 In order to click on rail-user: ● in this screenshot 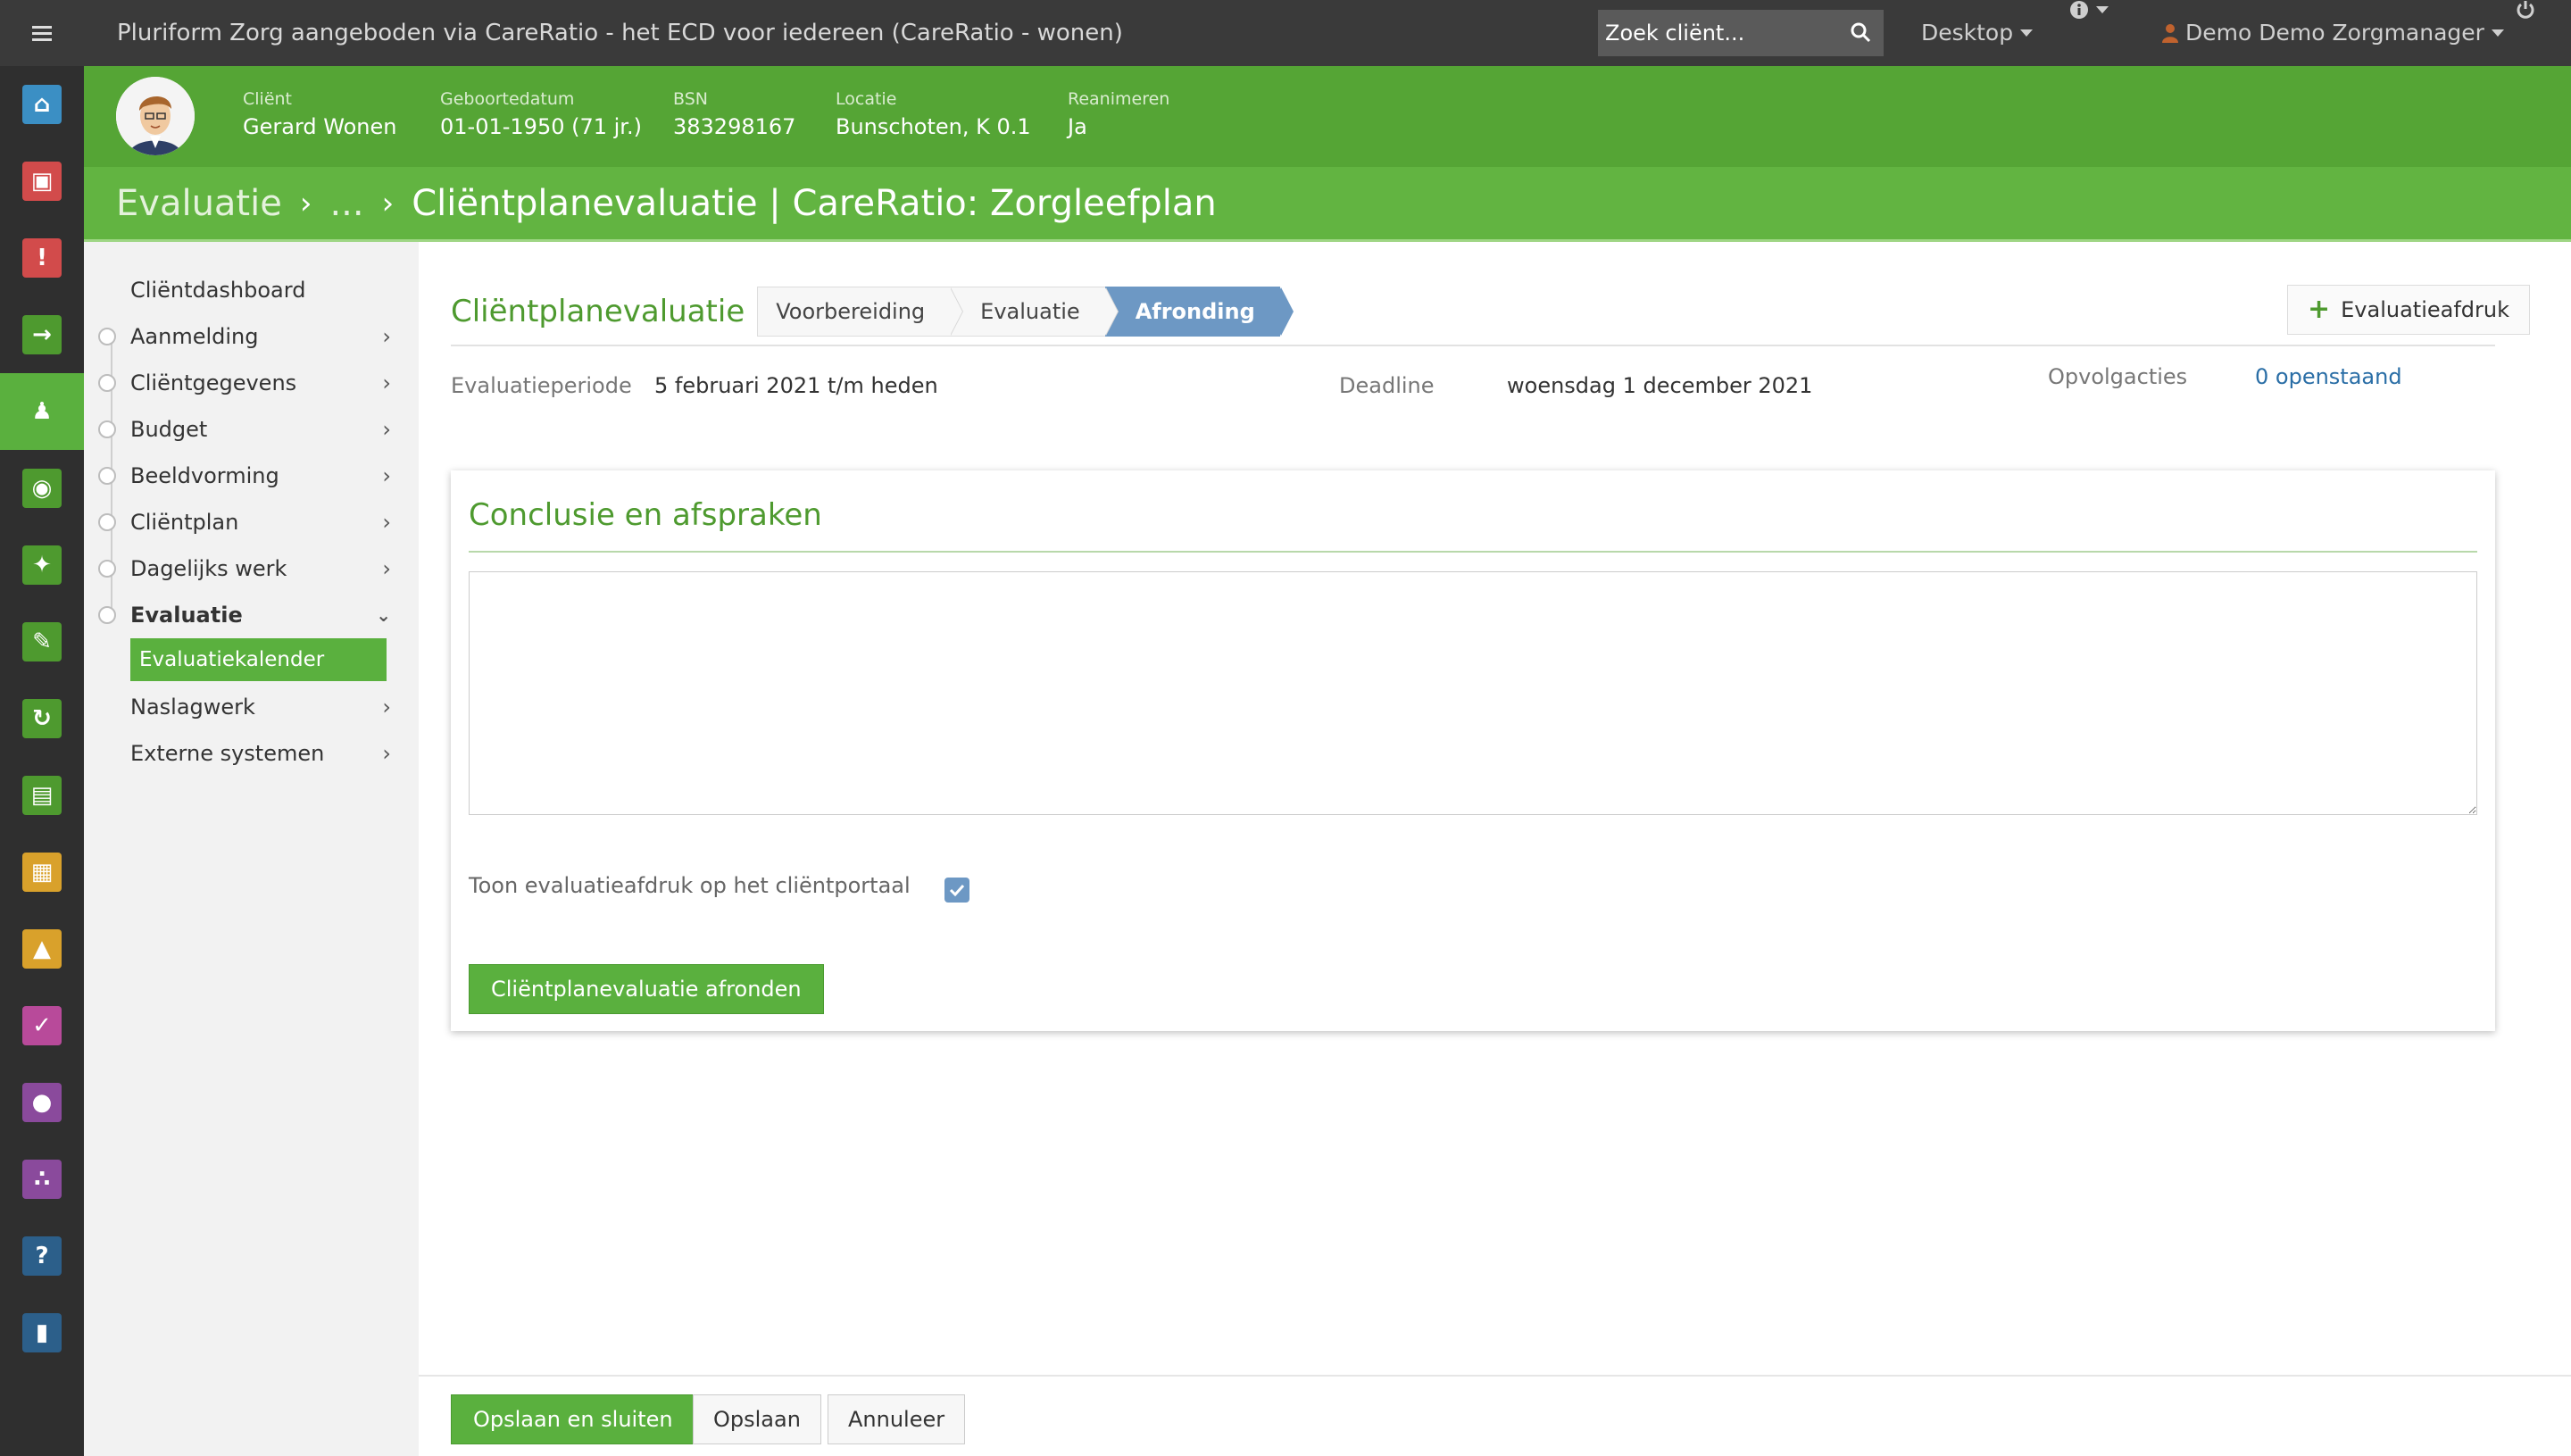, I will do `click(42, 1102)`.